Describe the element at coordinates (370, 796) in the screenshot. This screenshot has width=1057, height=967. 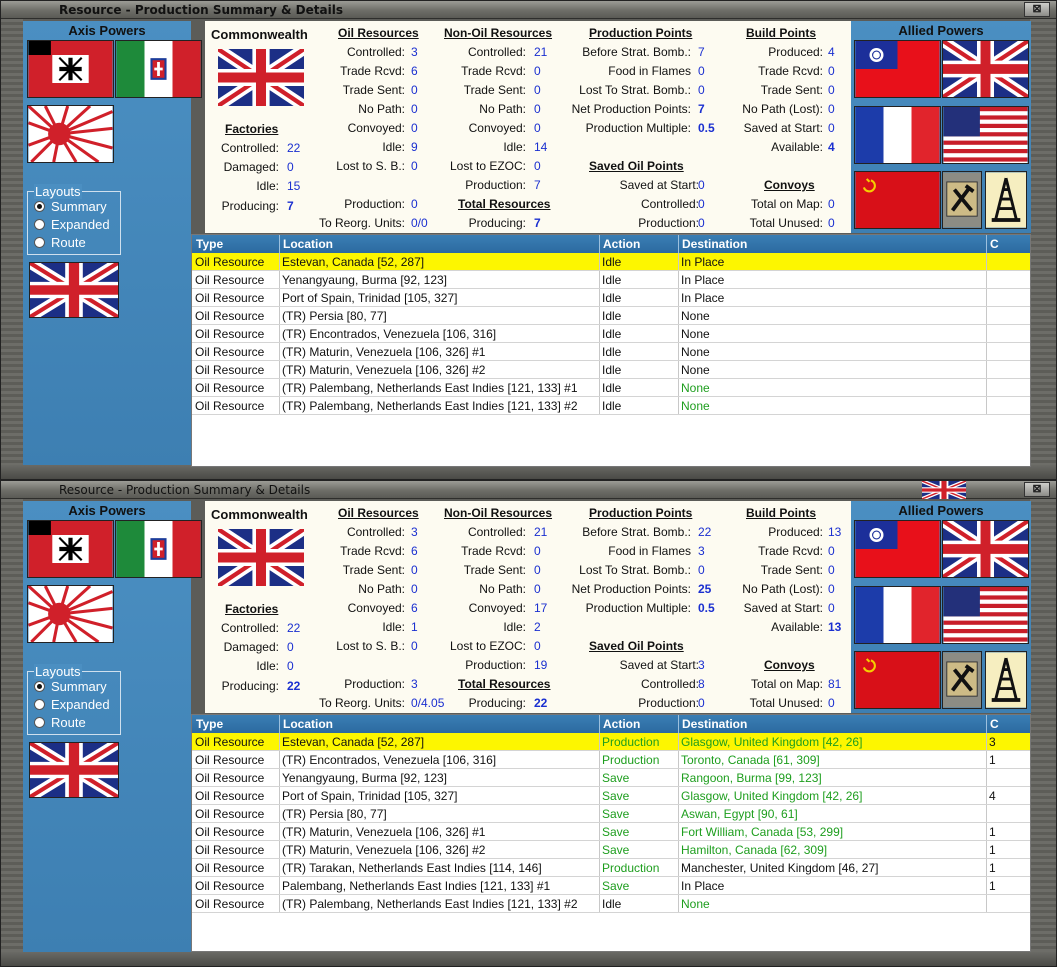
I see `cell-location: Port of Spain, Trinidad [105, 327]` at that location.